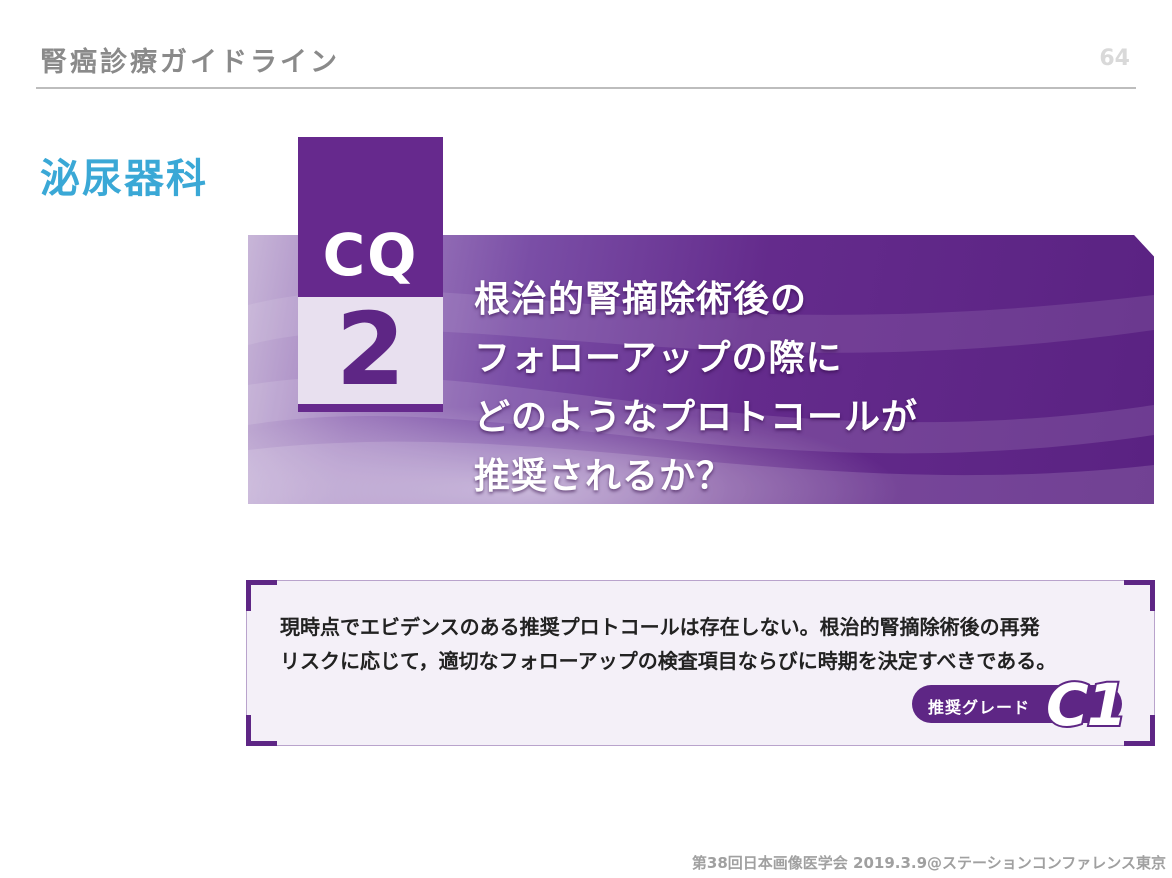  I want to click on header-divider, so click(586, 88).